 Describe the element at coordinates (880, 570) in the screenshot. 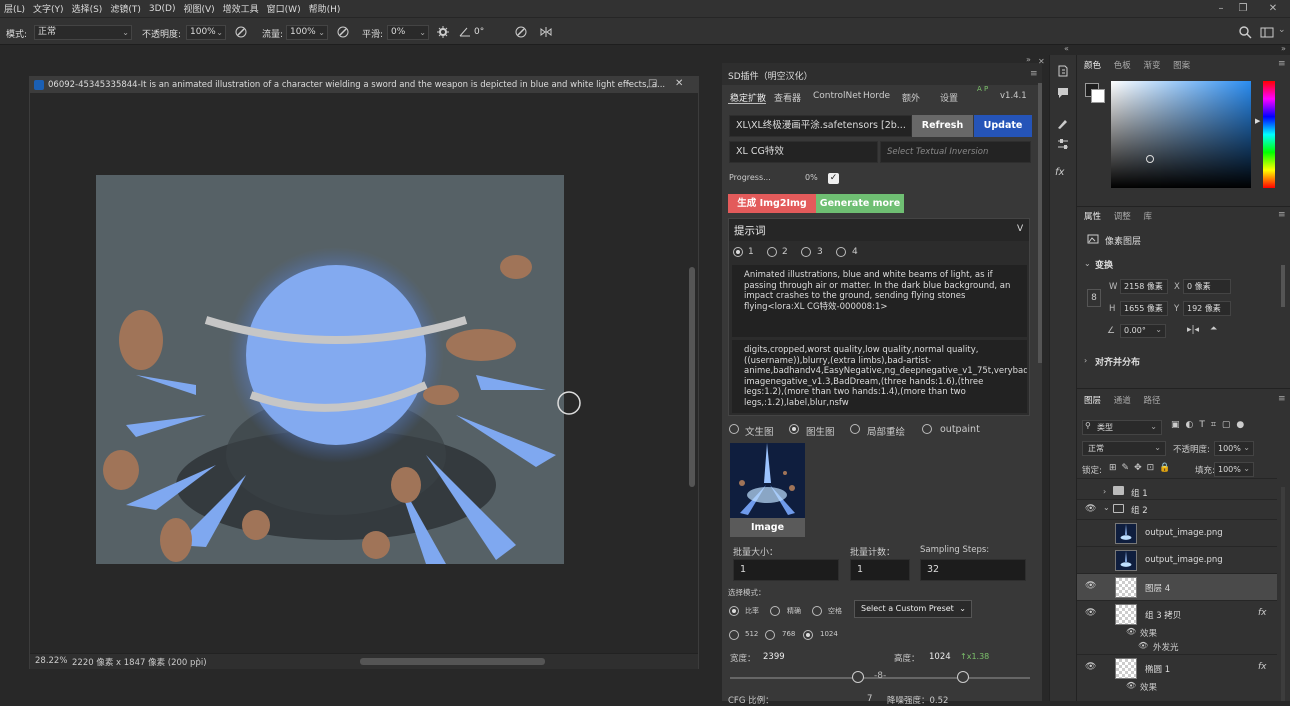

I see `batch-count-input: 1` at that location.